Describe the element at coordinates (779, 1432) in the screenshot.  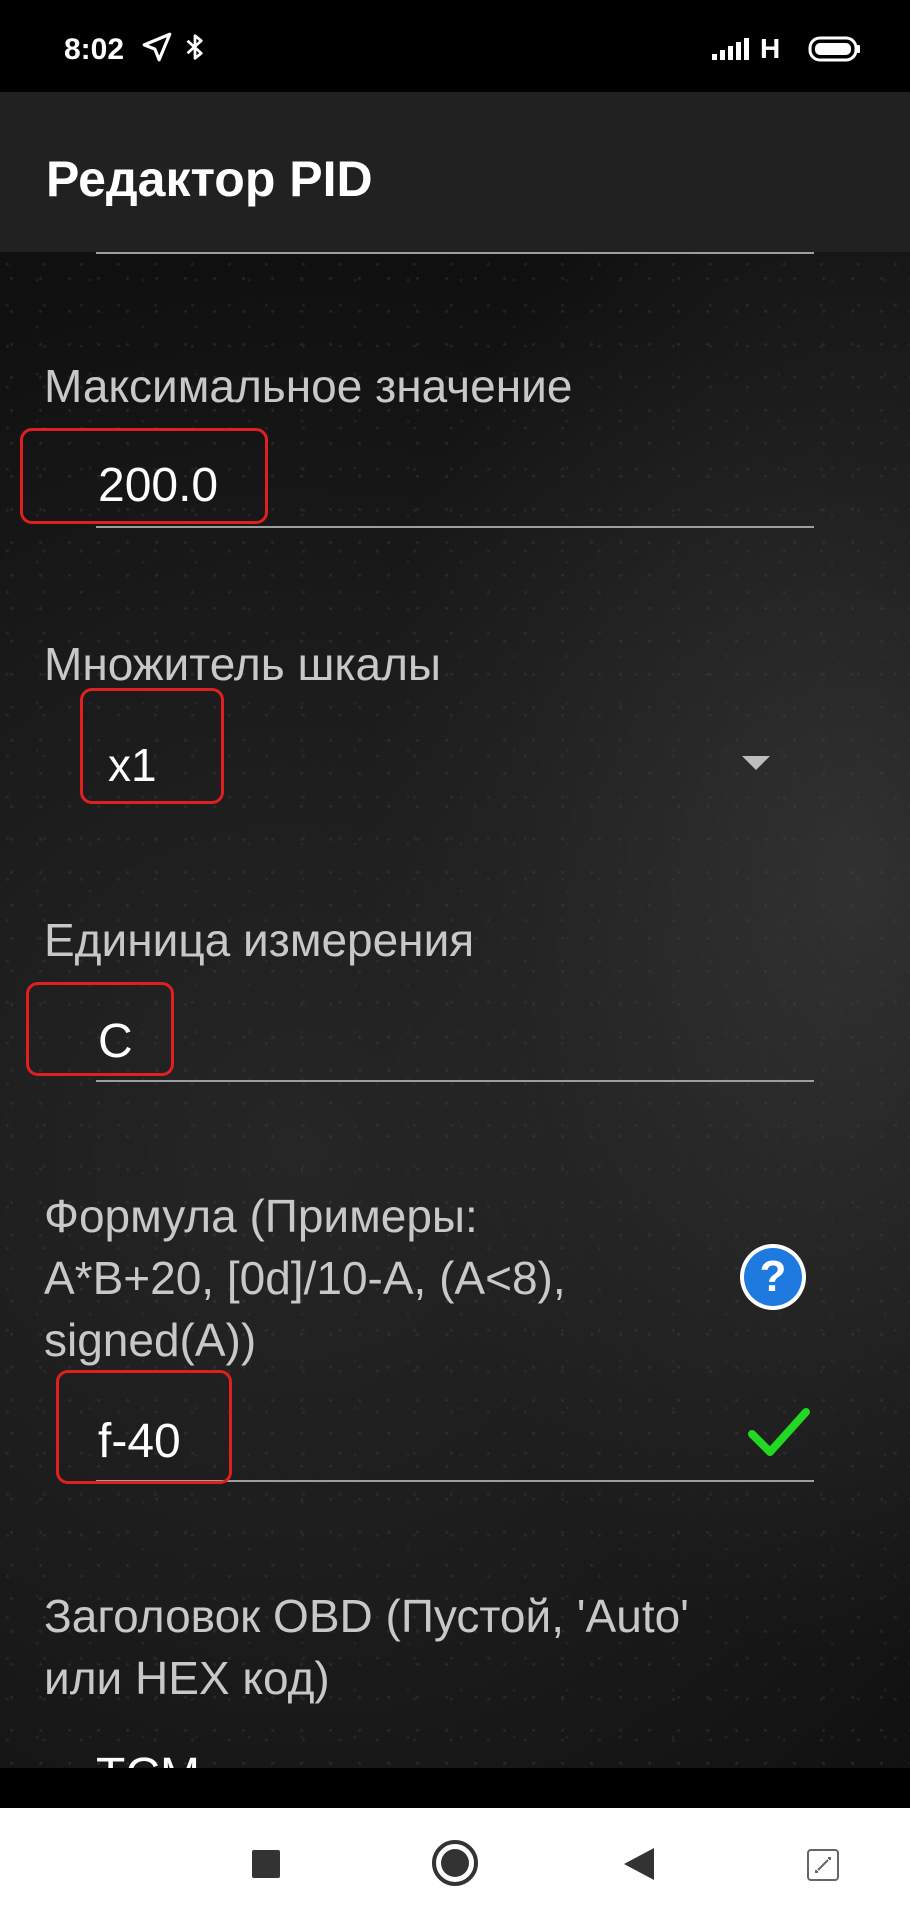
I see `checkmark-icon` at that location.